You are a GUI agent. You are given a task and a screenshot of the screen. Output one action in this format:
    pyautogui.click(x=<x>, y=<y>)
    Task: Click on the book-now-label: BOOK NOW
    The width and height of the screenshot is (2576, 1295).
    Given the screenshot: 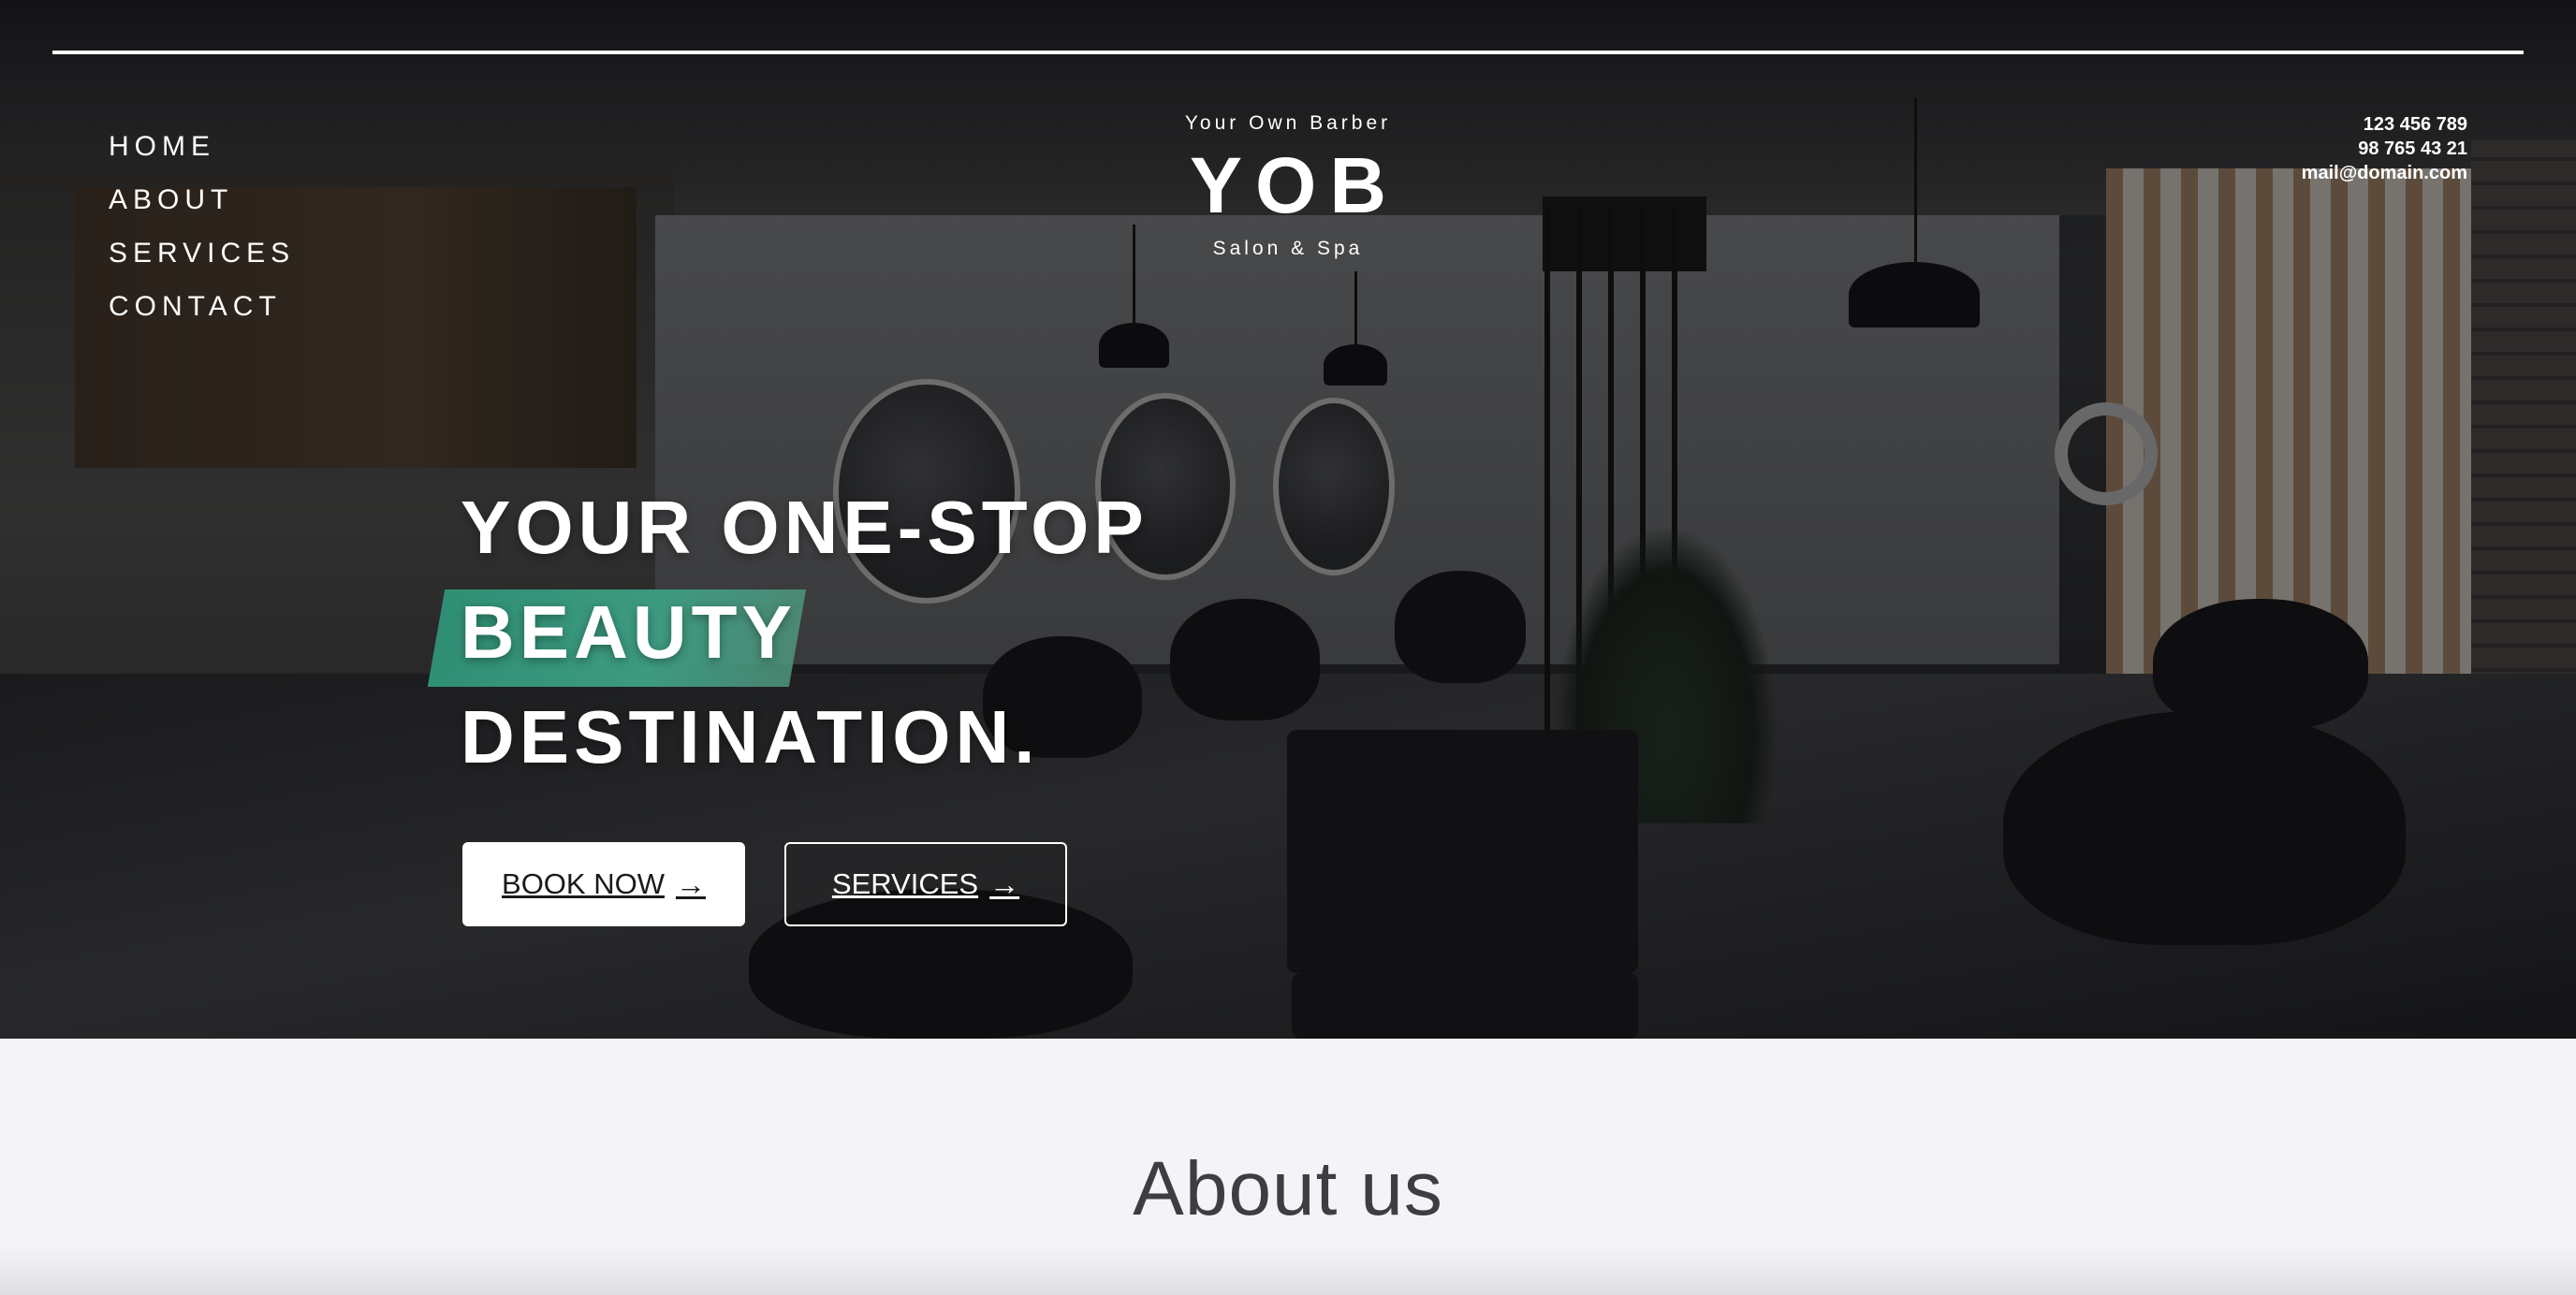 What is the action you would take?
    pyautogui.click(x=583, y=883)
    